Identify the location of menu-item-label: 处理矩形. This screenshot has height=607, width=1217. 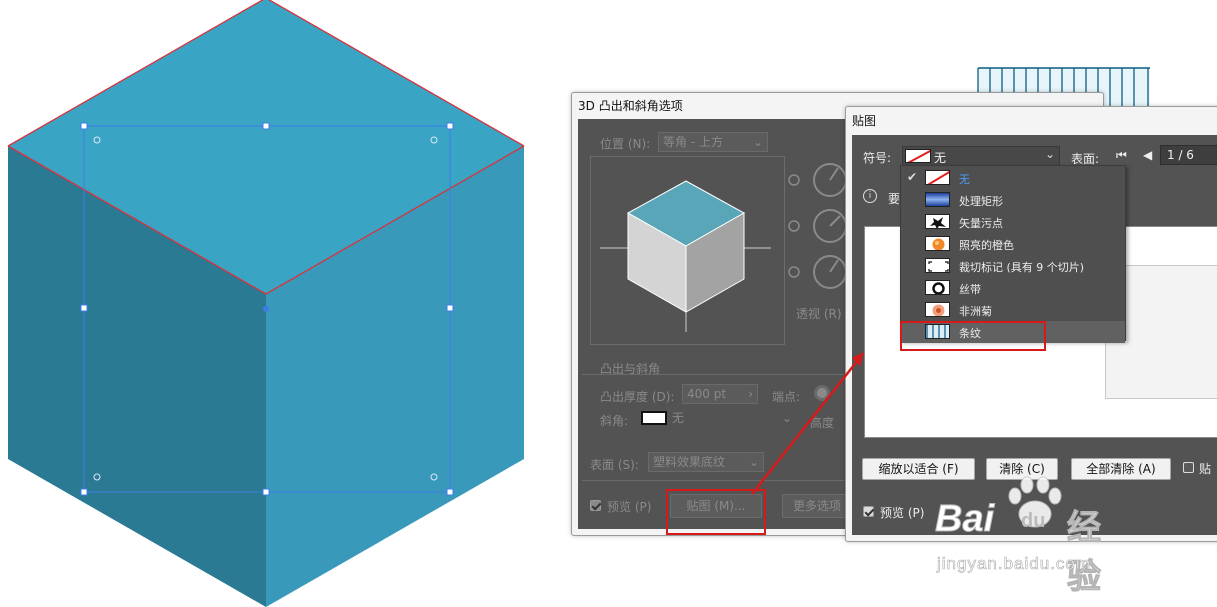
(981, 201).